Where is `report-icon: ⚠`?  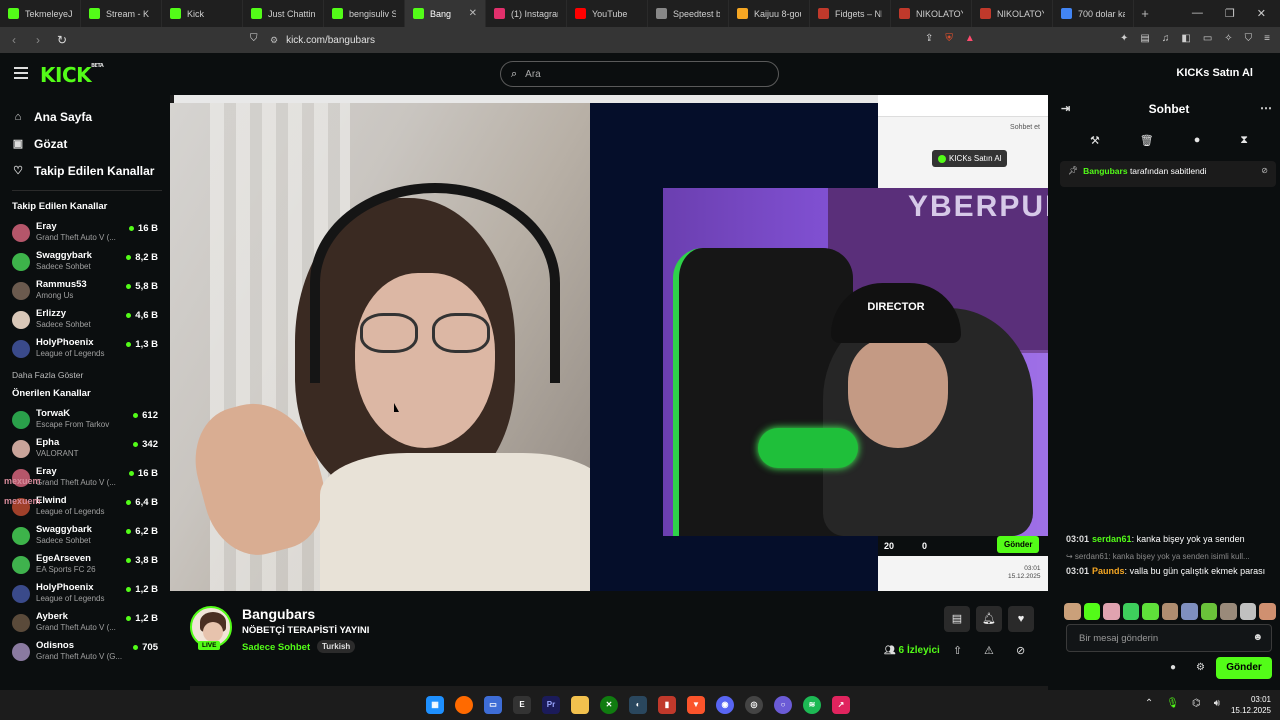
report-icon: ⚠ is located at coordinates (989, 650).